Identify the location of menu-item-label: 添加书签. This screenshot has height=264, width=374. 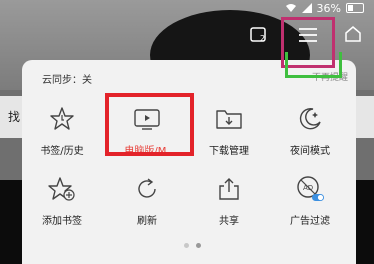
(62, 221).